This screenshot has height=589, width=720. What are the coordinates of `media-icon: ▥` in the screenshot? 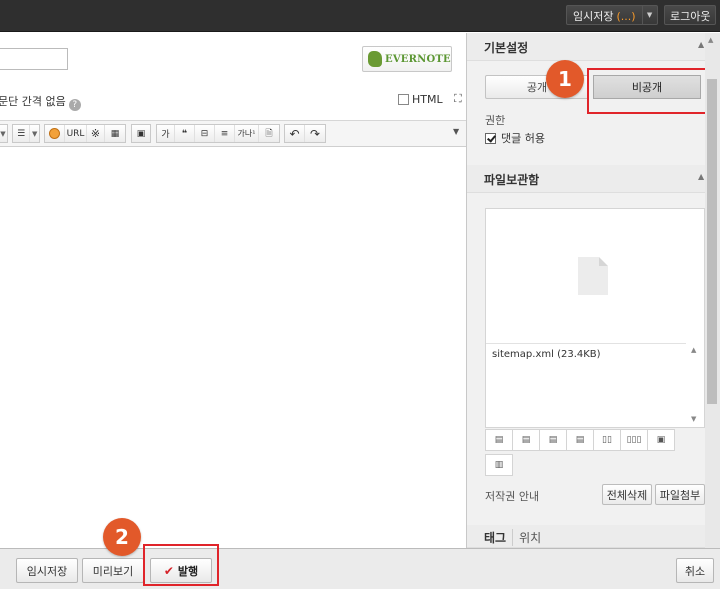 It's located at (499, 465).